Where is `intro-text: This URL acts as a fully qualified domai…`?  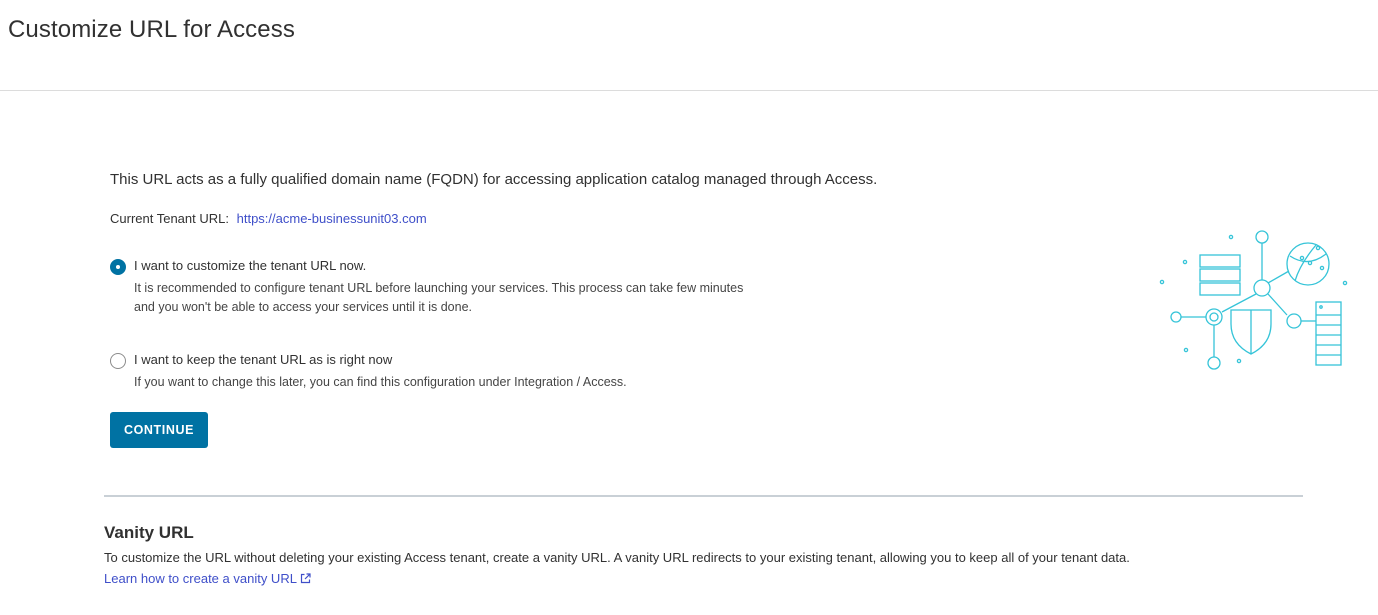 intro-text: This URL acts as a fully qualified domai… is located at coordinates (494, 179).